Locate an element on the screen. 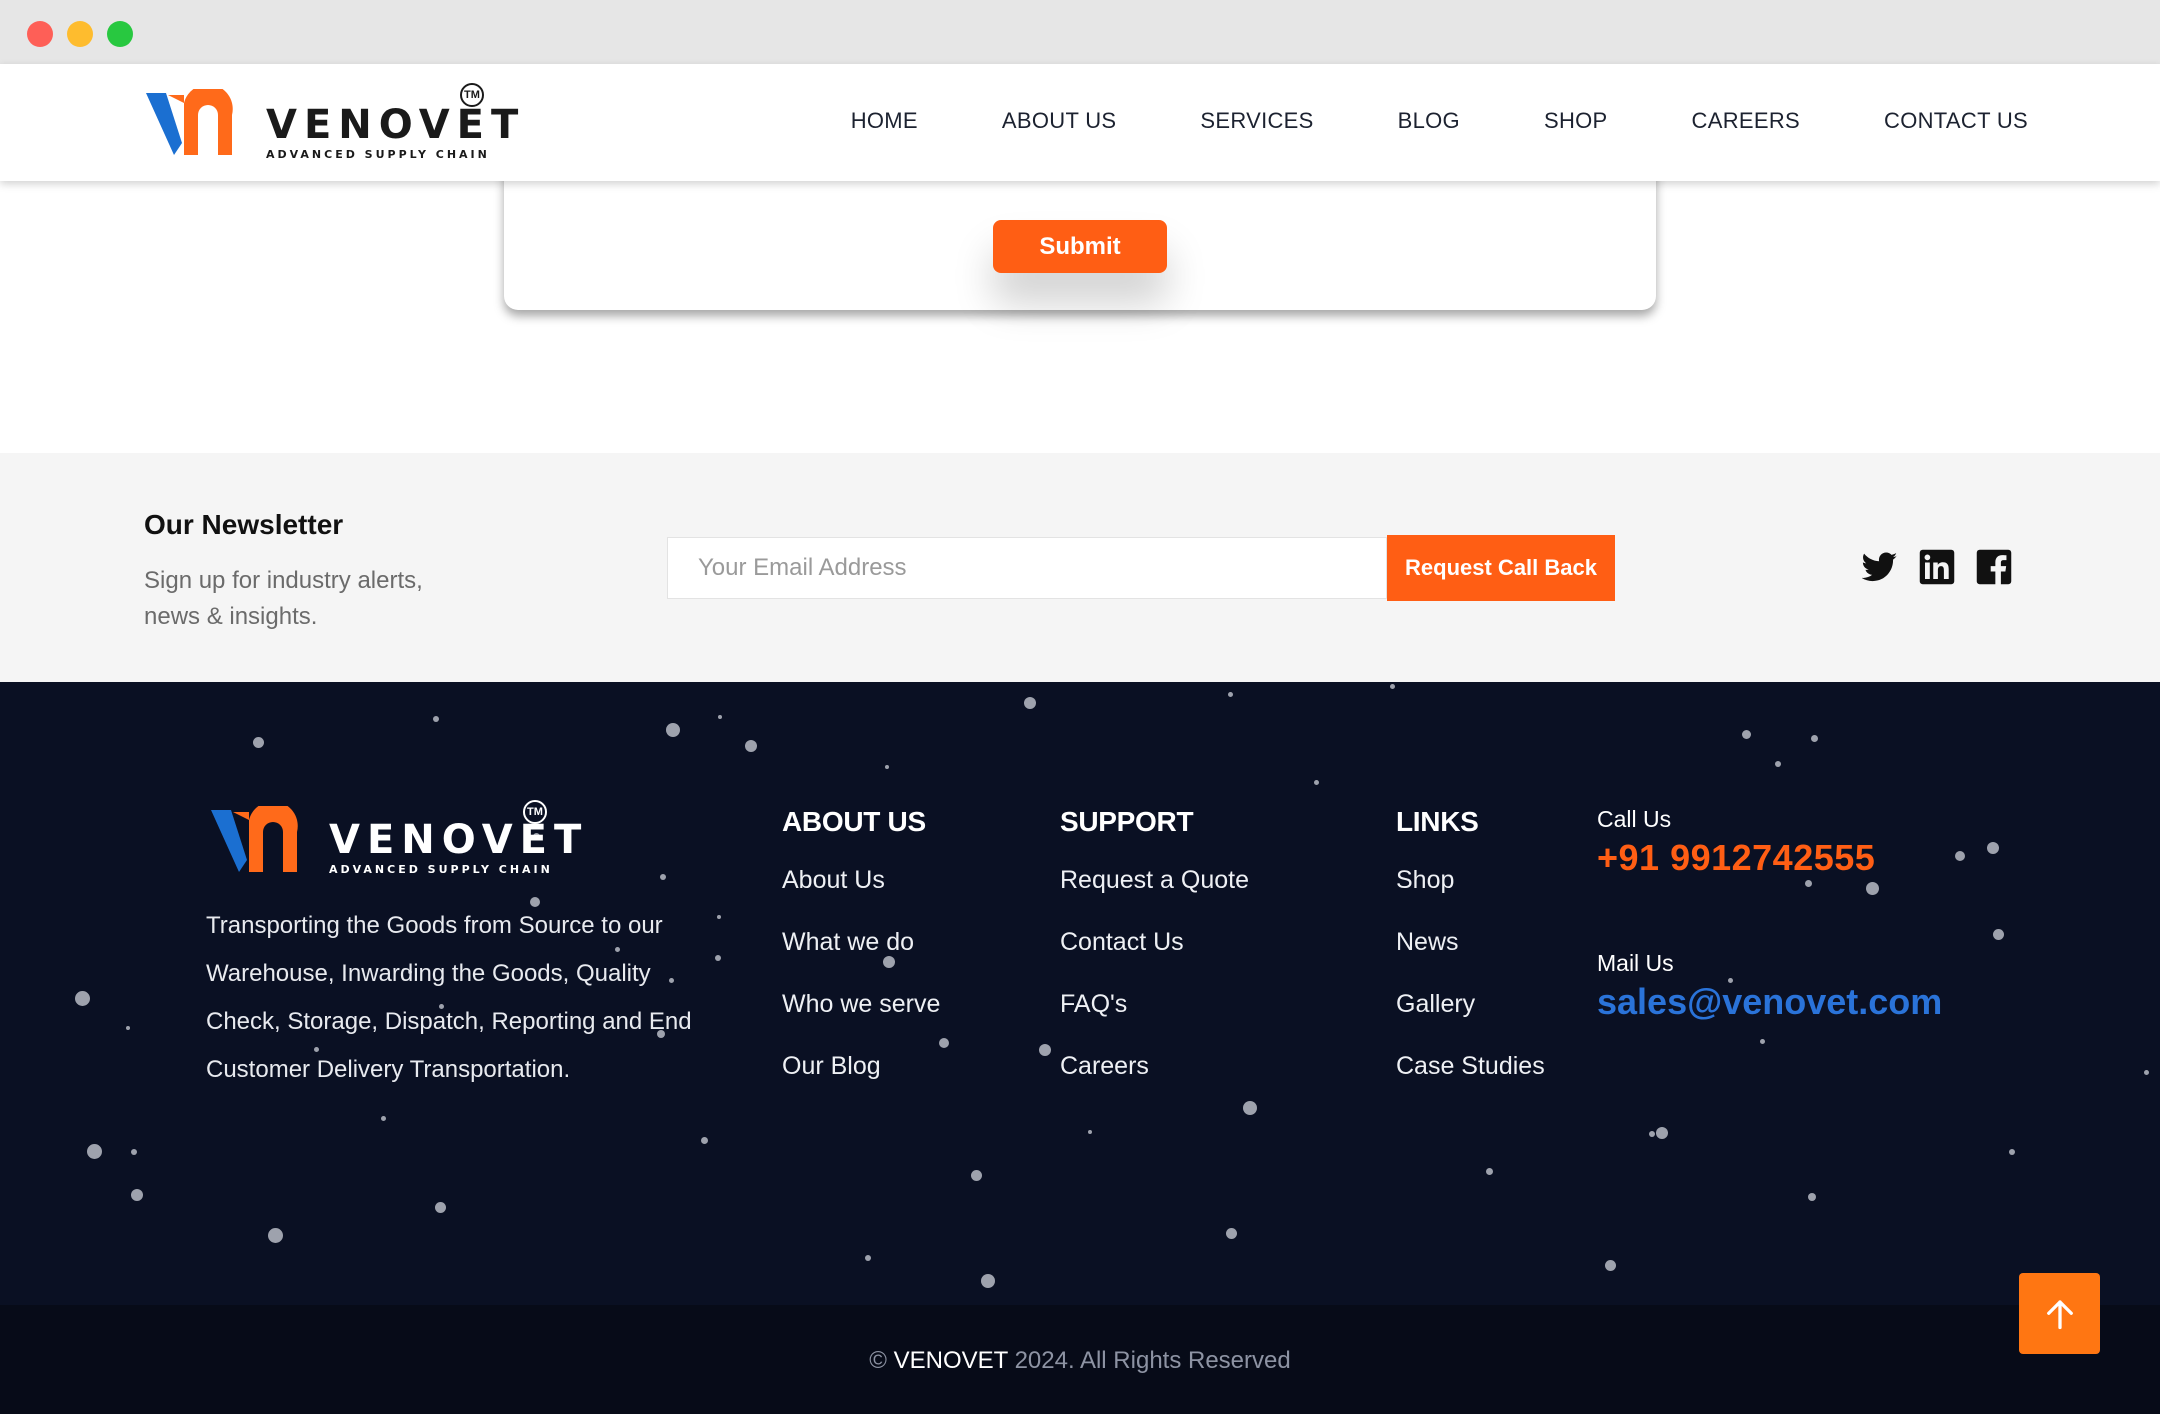 This screenshot has height=1414, width=2160. footer-link-news: News is located at coordinates (1470, 959).